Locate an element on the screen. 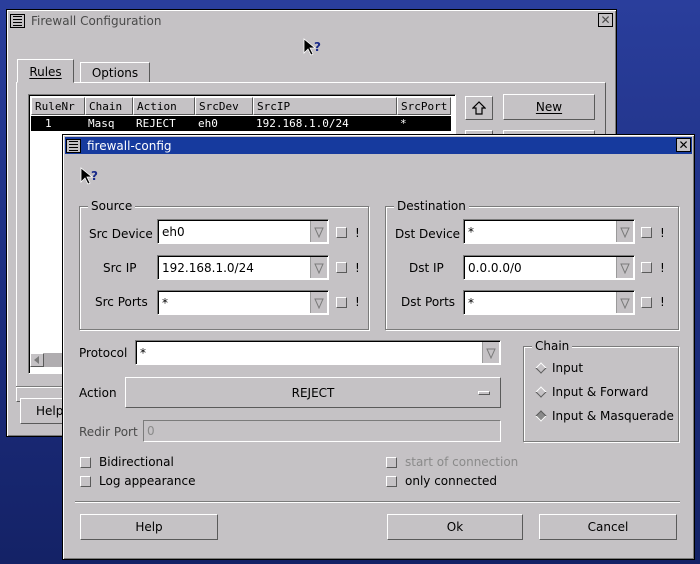 This screenshot has width=700, height=564. help-button: Help is located at coordinates (149, 527).